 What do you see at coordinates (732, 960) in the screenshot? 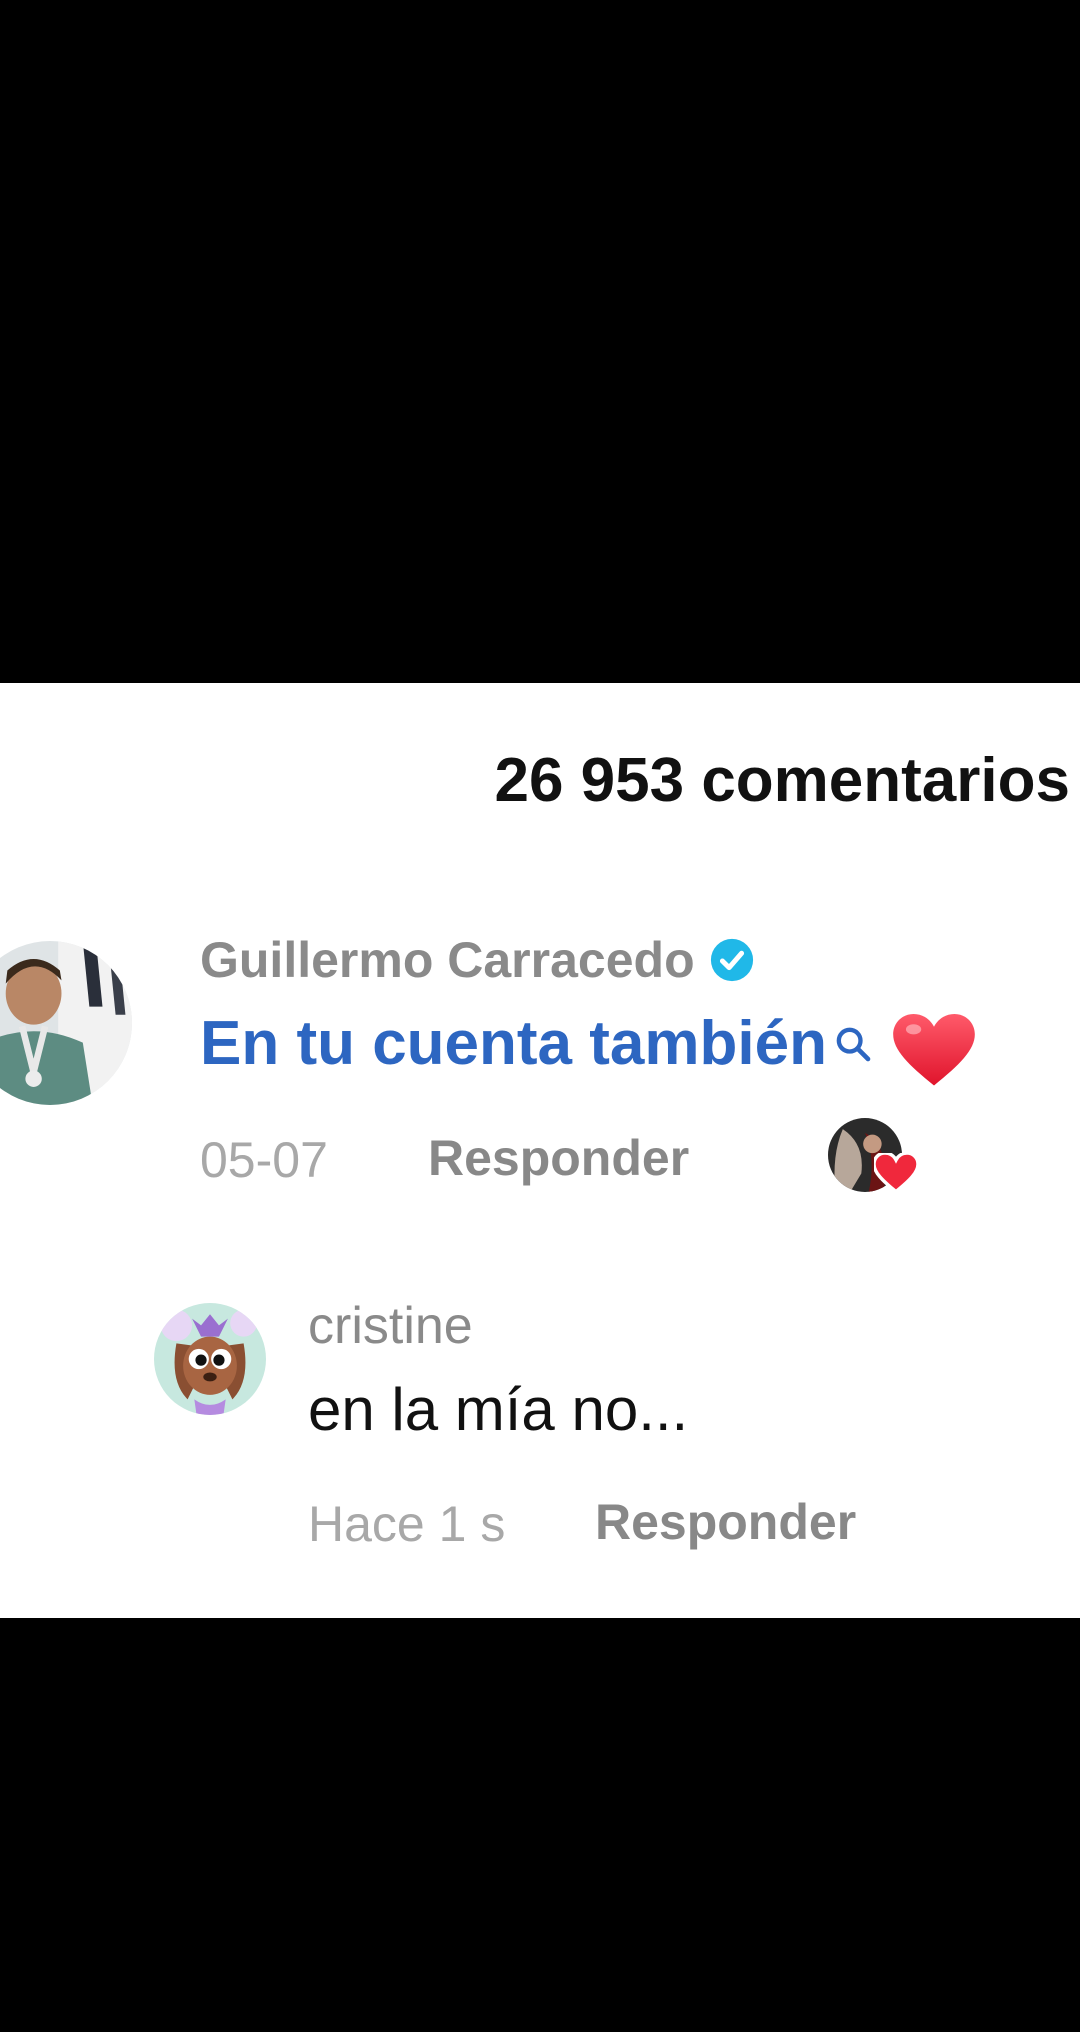
I see `verified-badge-icon` at bounding box center [732, 960].